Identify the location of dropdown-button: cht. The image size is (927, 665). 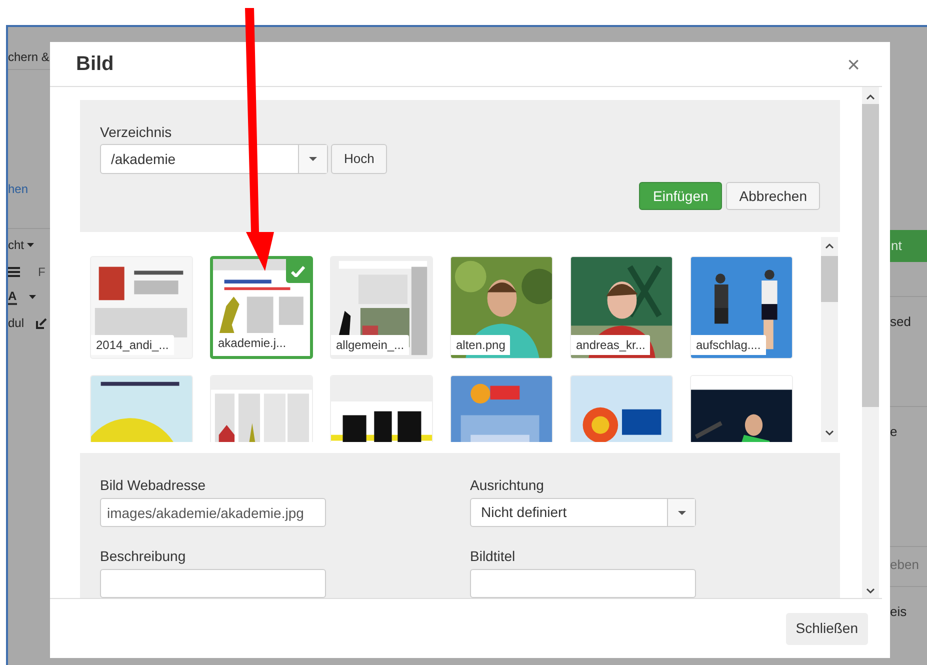
(21, 245).